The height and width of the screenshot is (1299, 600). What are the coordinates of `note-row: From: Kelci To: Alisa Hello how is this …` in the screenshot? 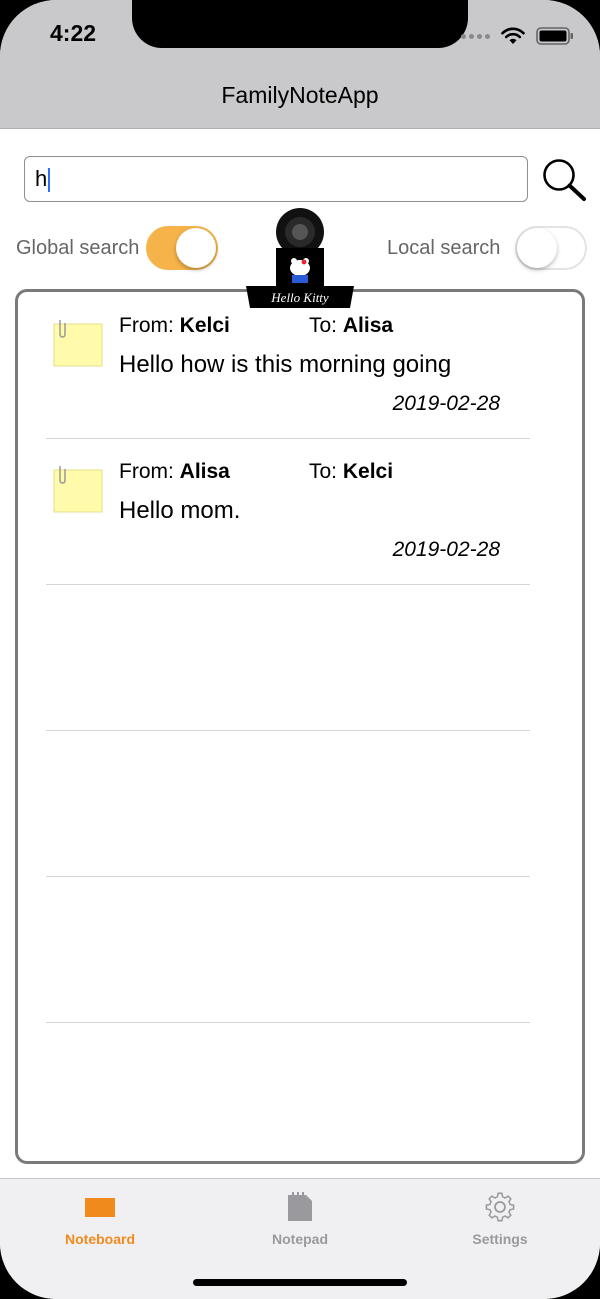 It's located at (288, 365).